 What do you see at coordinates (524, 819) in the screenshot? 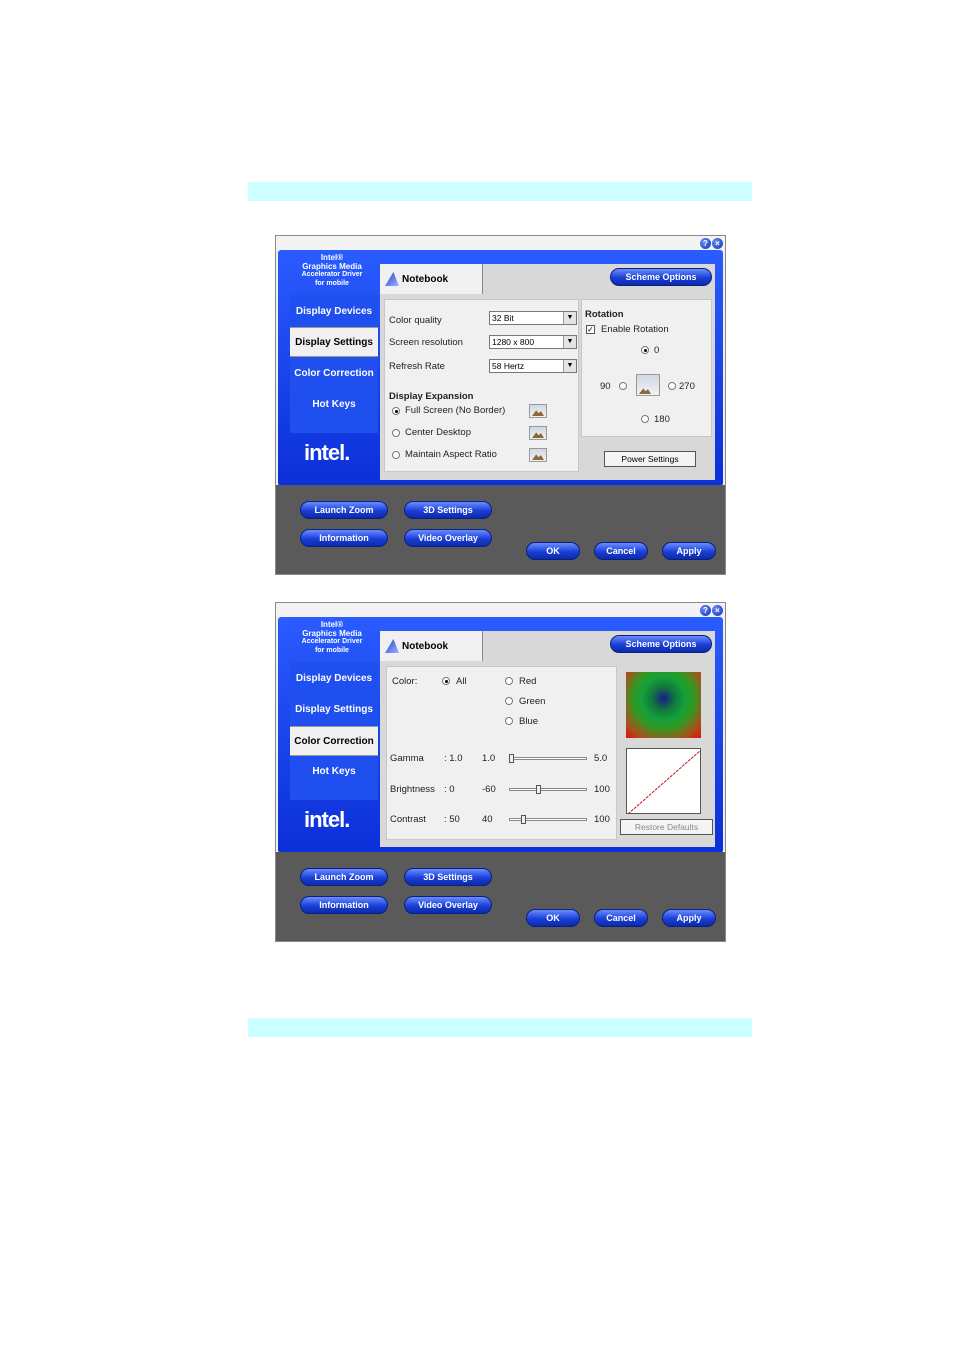
I see `contrast-slider` at bounding box center [524, 819].